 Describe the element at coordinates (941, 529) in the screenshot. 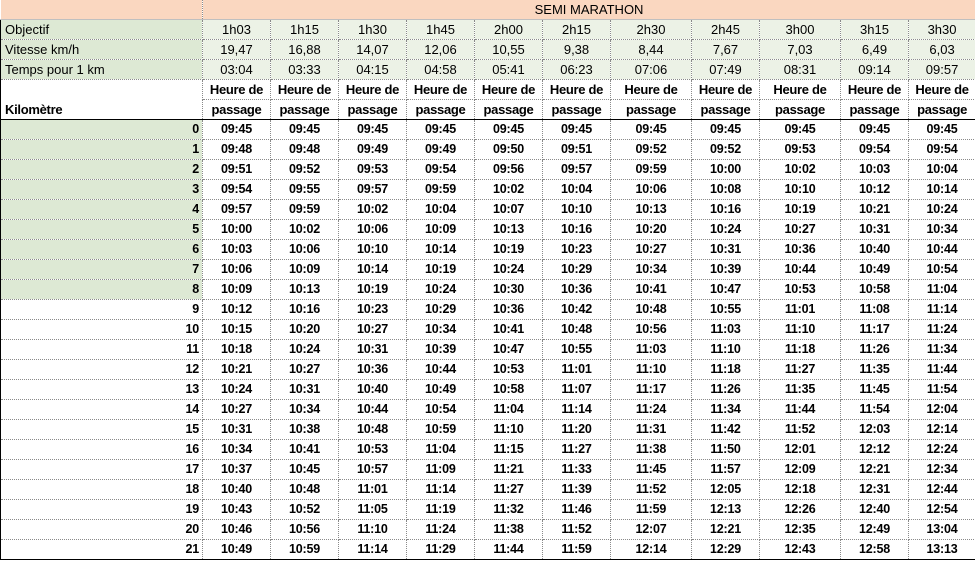

I see `passage-time-cell: 13:04` at that location.